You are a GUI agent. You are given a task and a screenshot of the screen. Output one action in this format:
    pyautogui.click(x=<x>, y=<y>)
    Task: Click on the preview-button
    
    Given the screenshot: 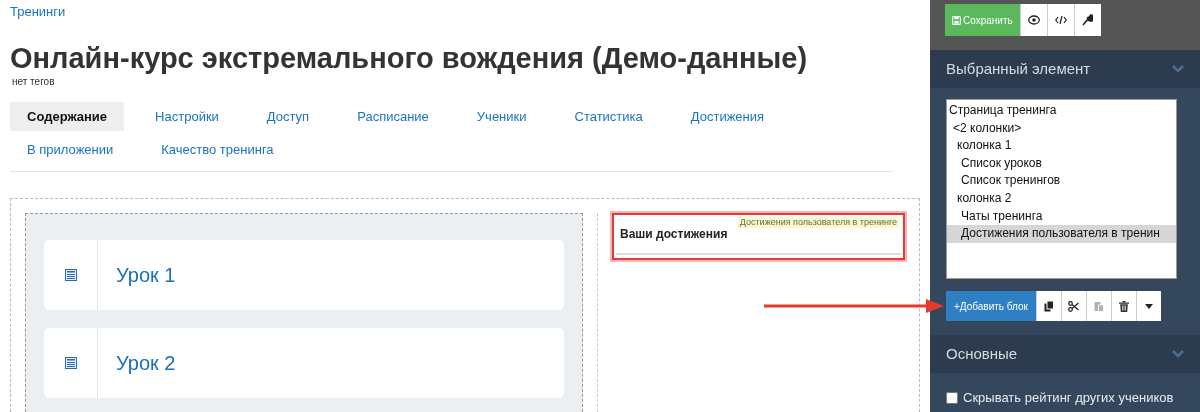 What is the action you would take?
    pyautogui.click(x=1033, y=20)
    